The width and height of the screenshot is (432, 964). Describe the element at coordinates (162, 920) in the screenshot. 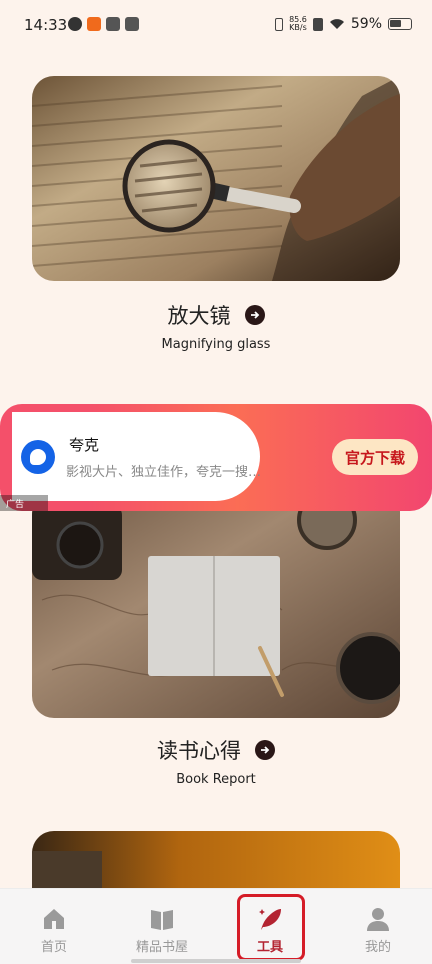

I see `book-icon` at that location.